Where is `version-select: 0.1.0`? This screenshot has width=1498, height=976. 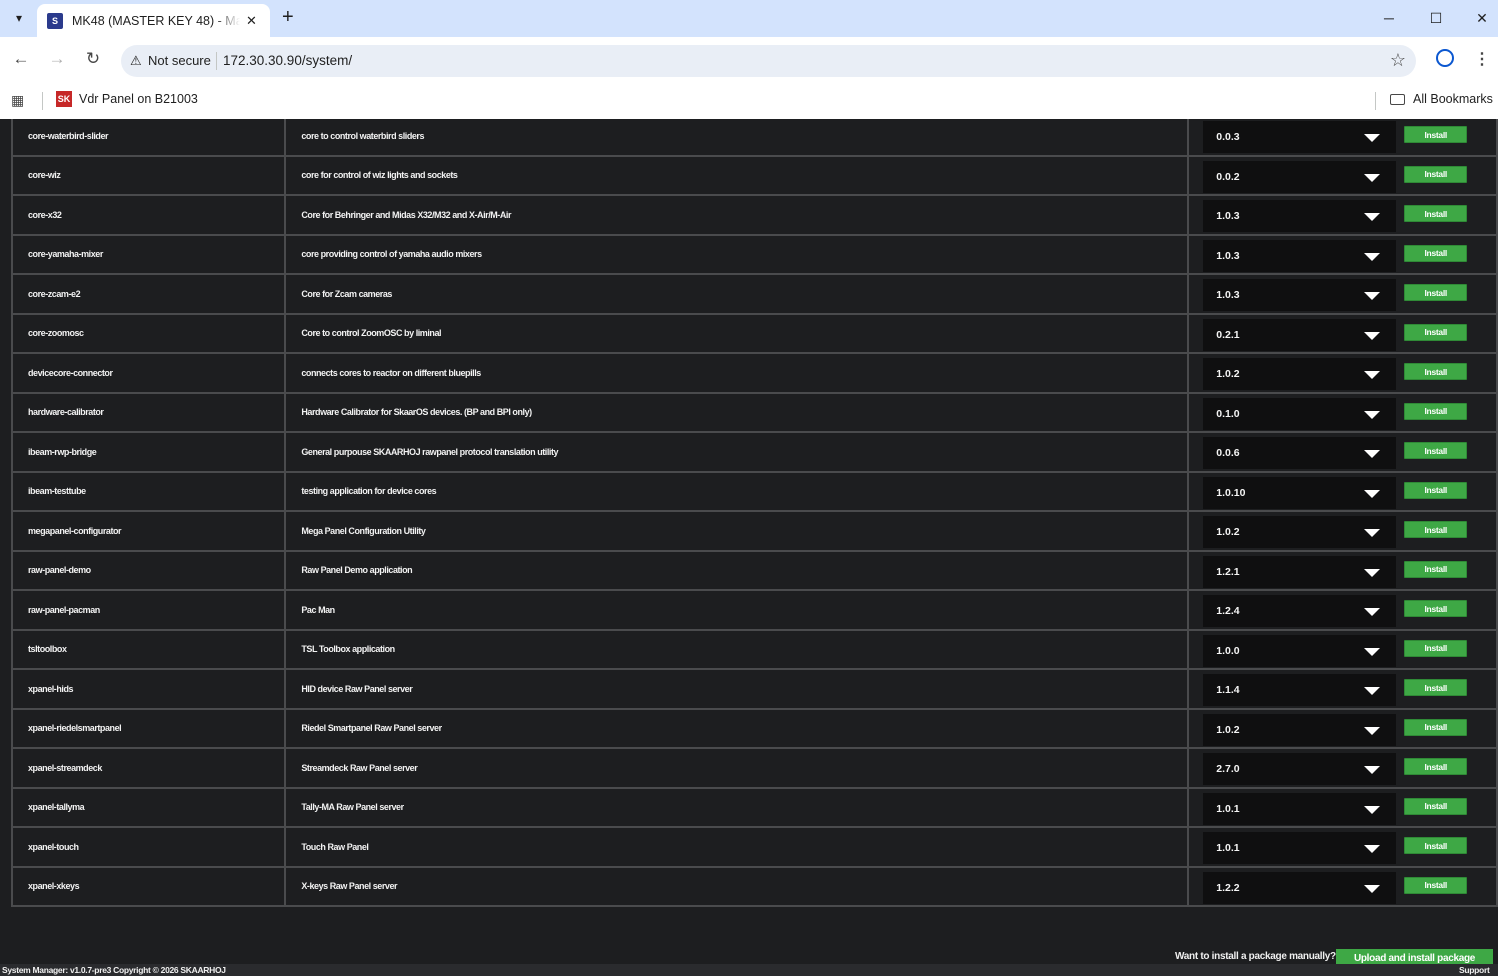
version-select: 0.1.0 is located at coordinates (1300, 413).